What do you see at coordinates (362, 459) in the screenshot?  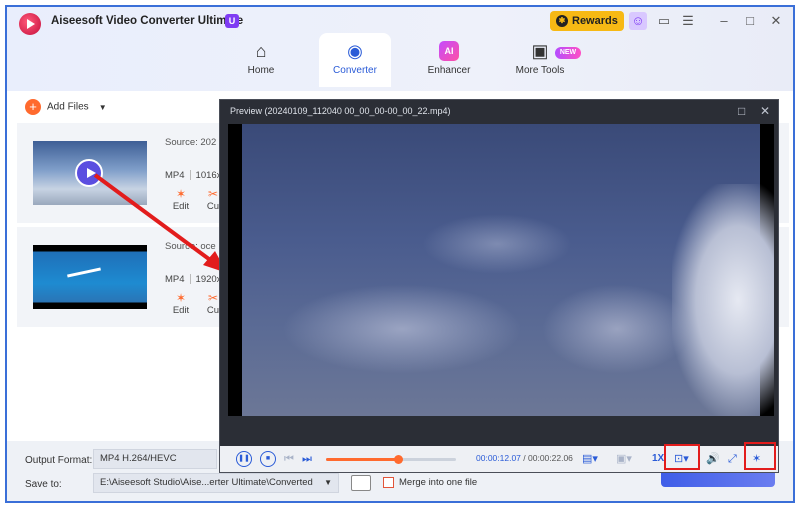 I see `progress-fill` at bounding box center [362, 459].